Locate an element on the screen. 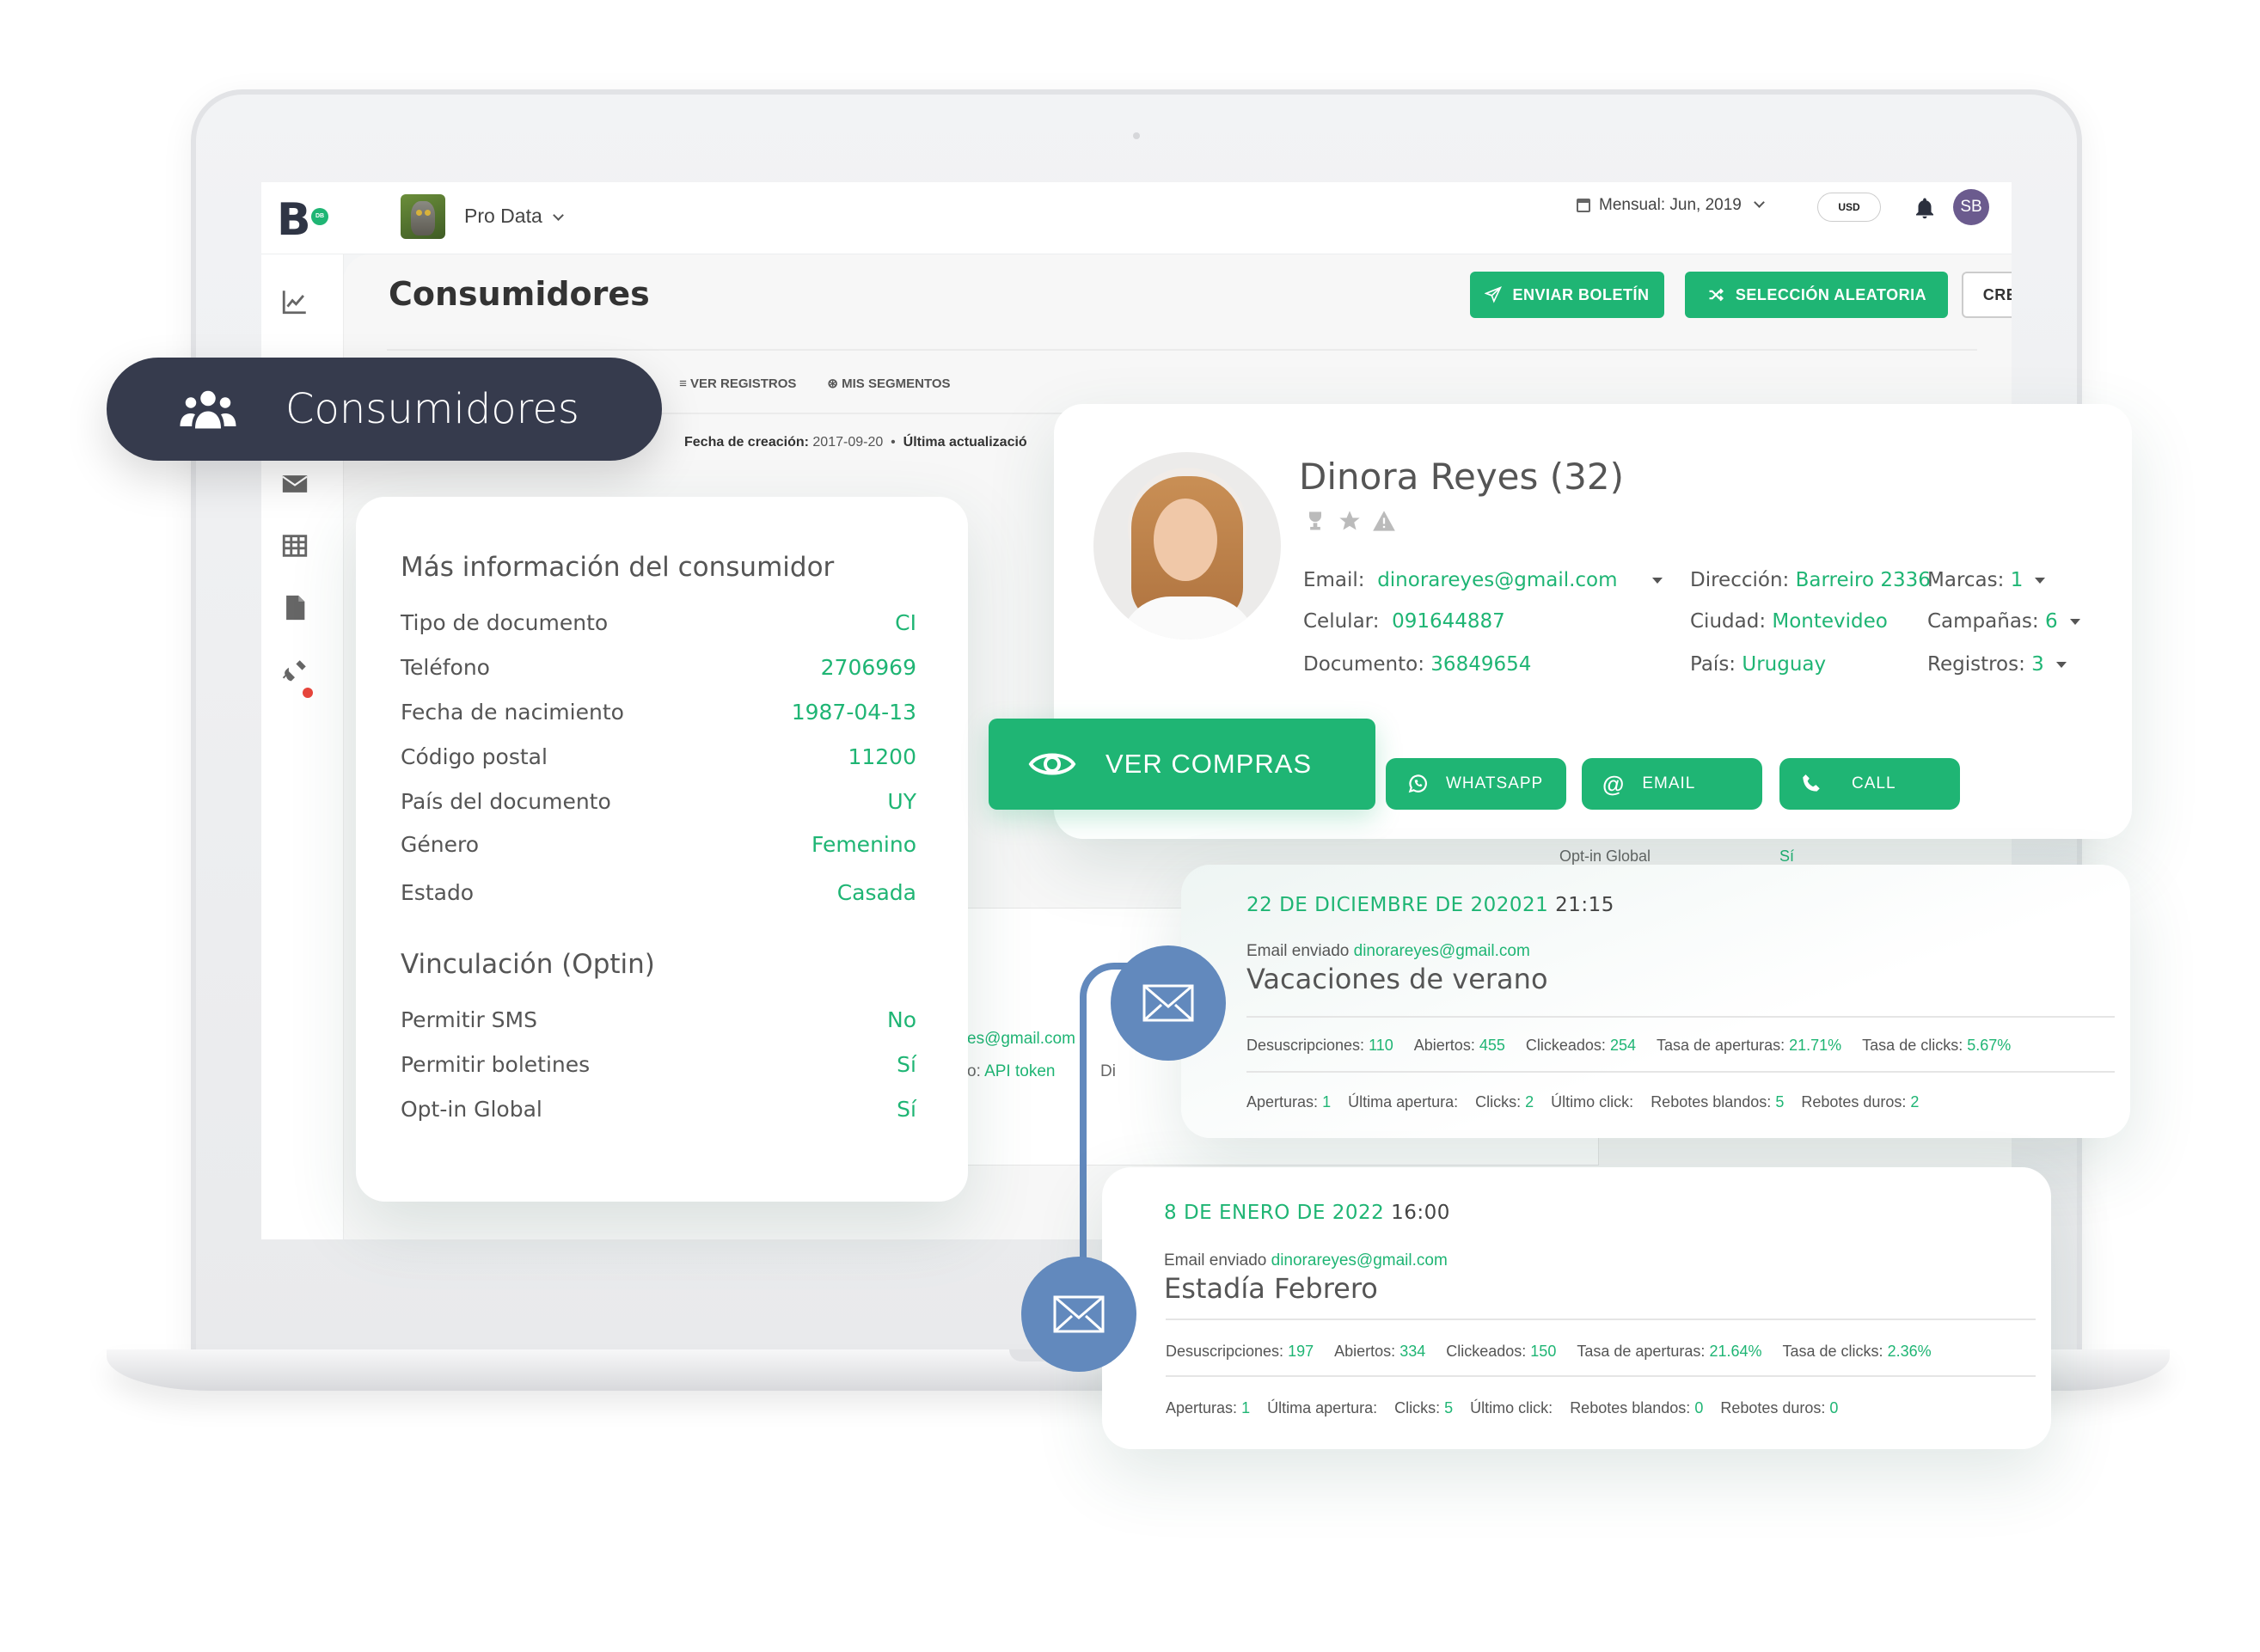 This screenshot has width=2260, height=1652. pill-label: Consumidores is located at coordinates (432, 409).